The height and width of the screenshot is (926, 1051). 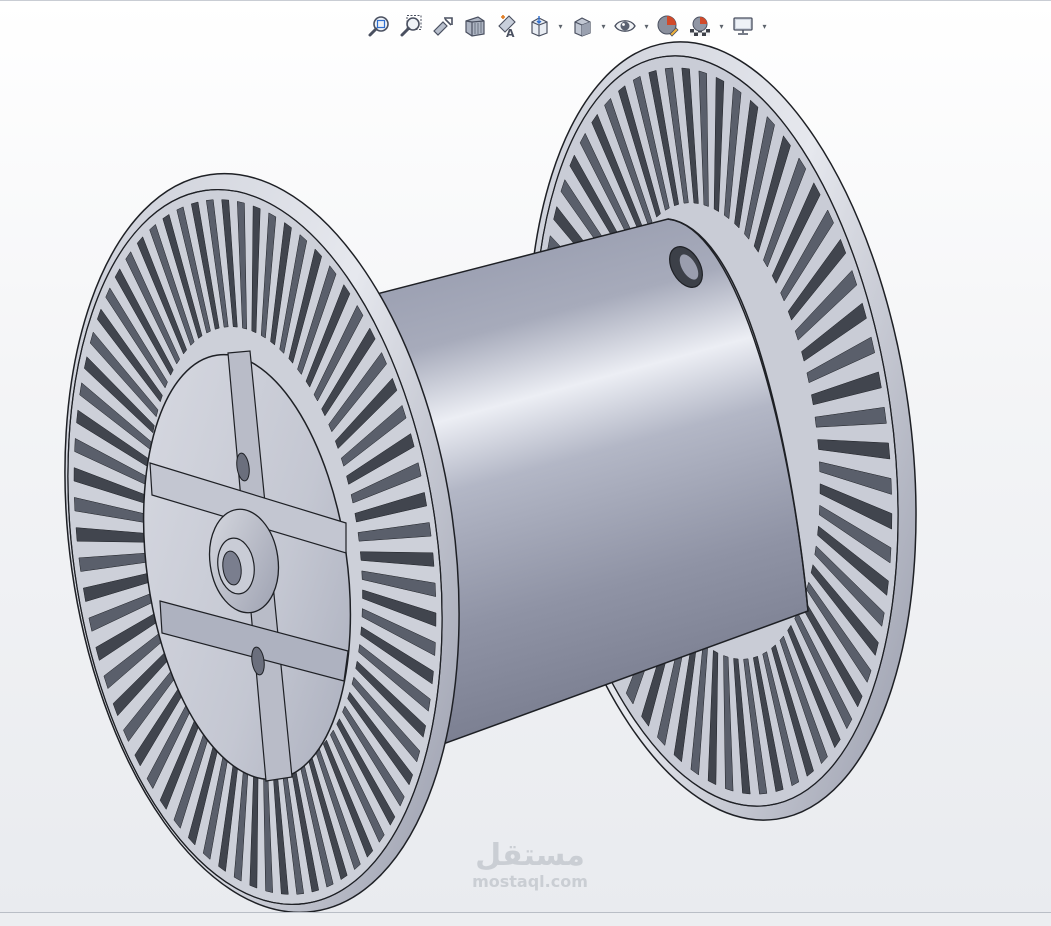 I want to click on status-bar, so click(x=525, y=919).